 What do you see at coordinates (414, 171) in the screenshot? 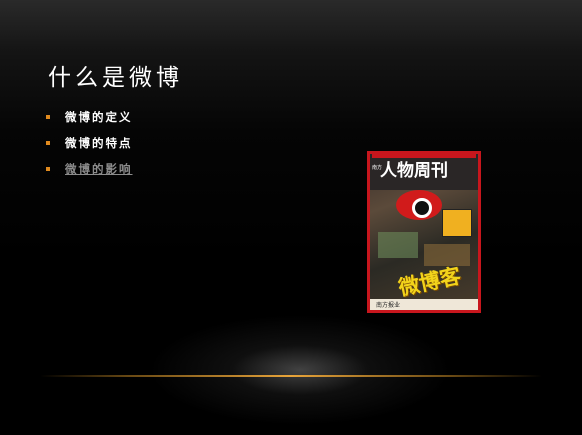
I see `magazine-brand: 人物周刊` at bounding box center [414, 171].